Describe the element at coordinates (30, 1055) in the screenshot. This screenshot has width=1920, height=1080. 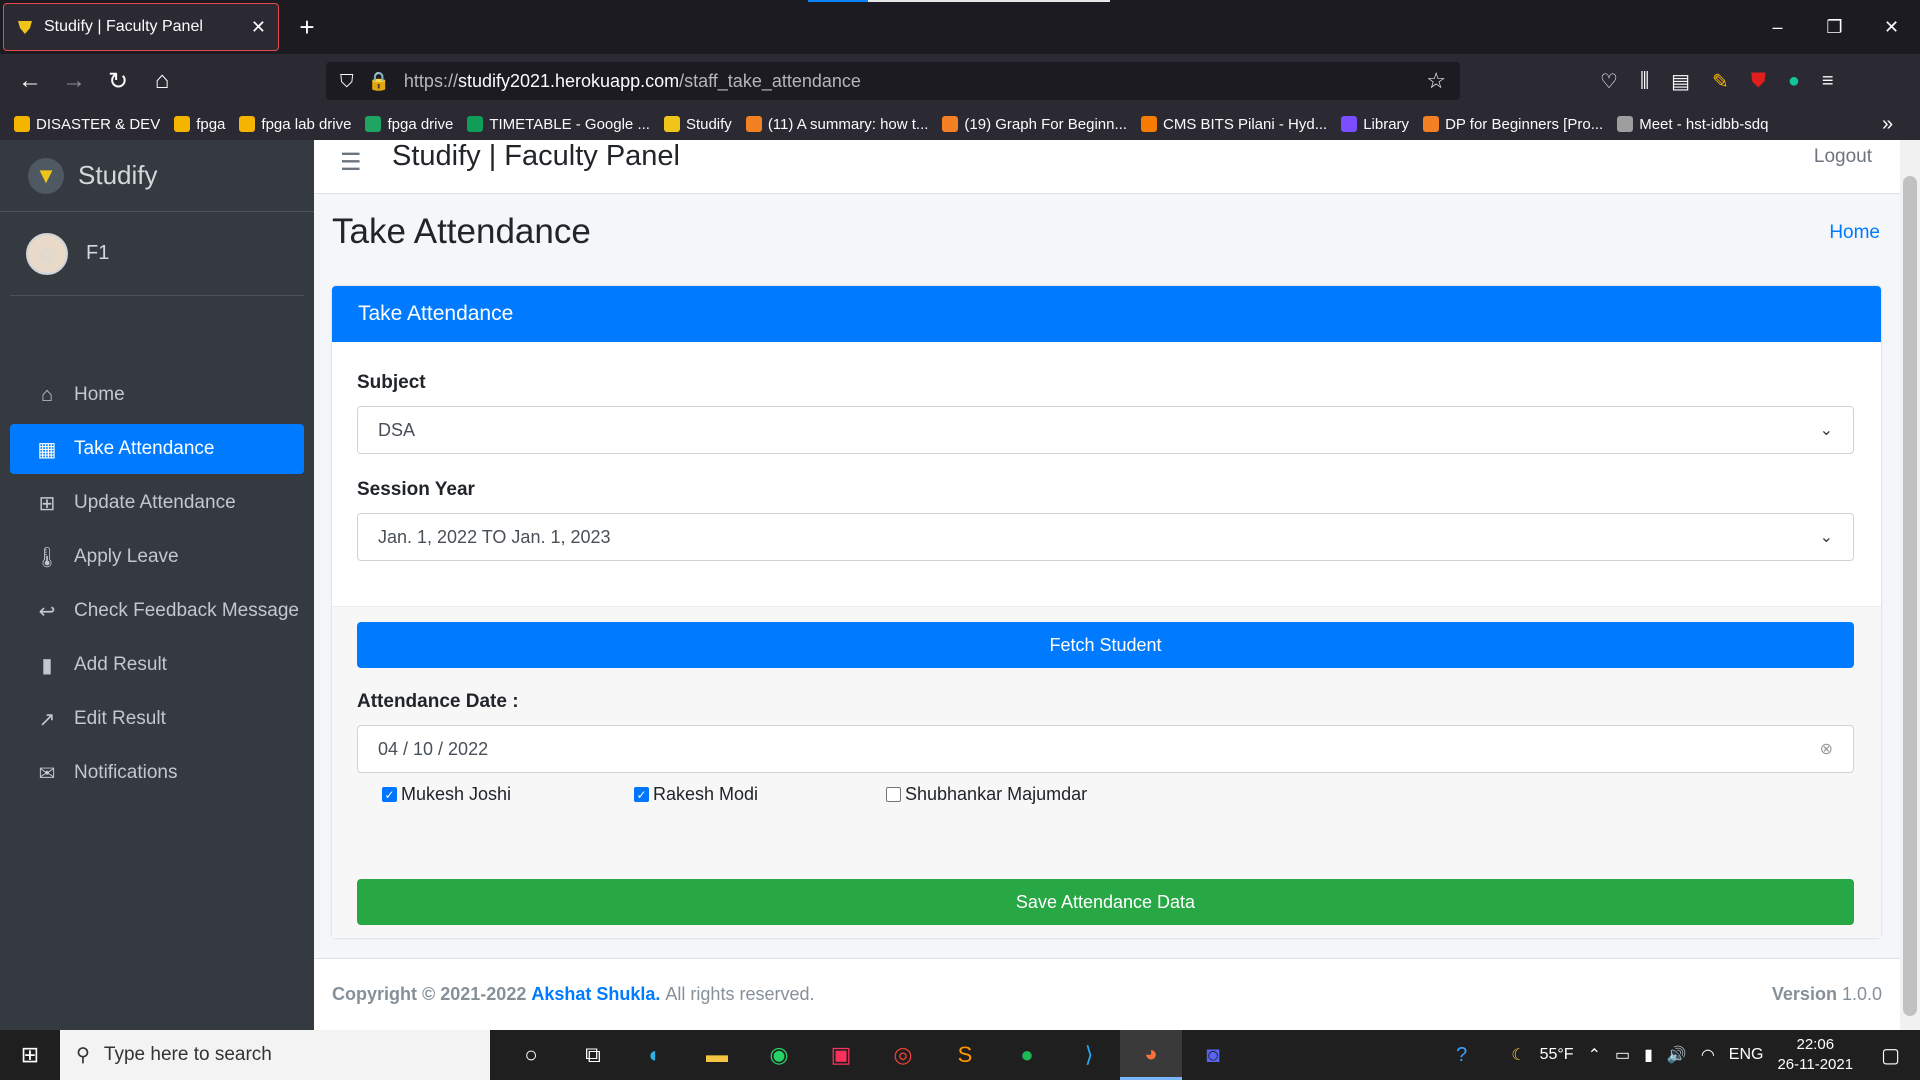
I see `windows-start-icon: ⊞` at that location.